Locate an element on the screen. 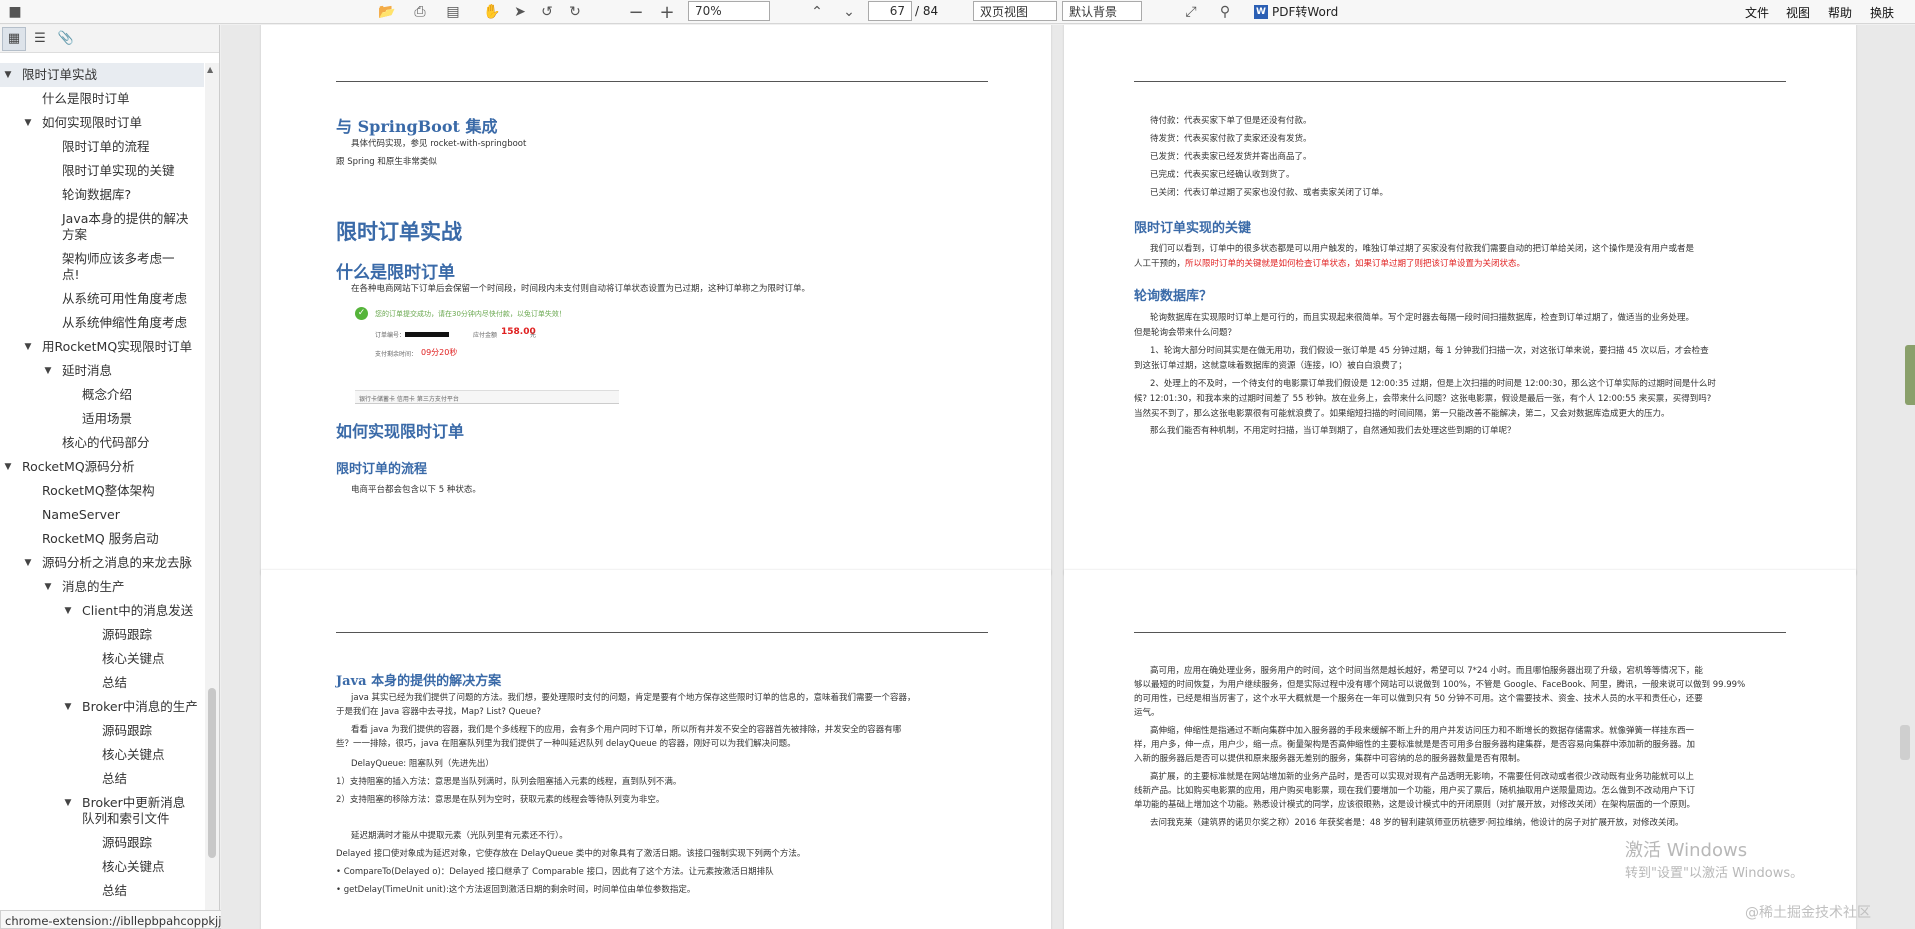 The height and width of the screenshot is (929, 1915). outline-item-label: Broker中消息的生产 is located at coordinates (140, 706).